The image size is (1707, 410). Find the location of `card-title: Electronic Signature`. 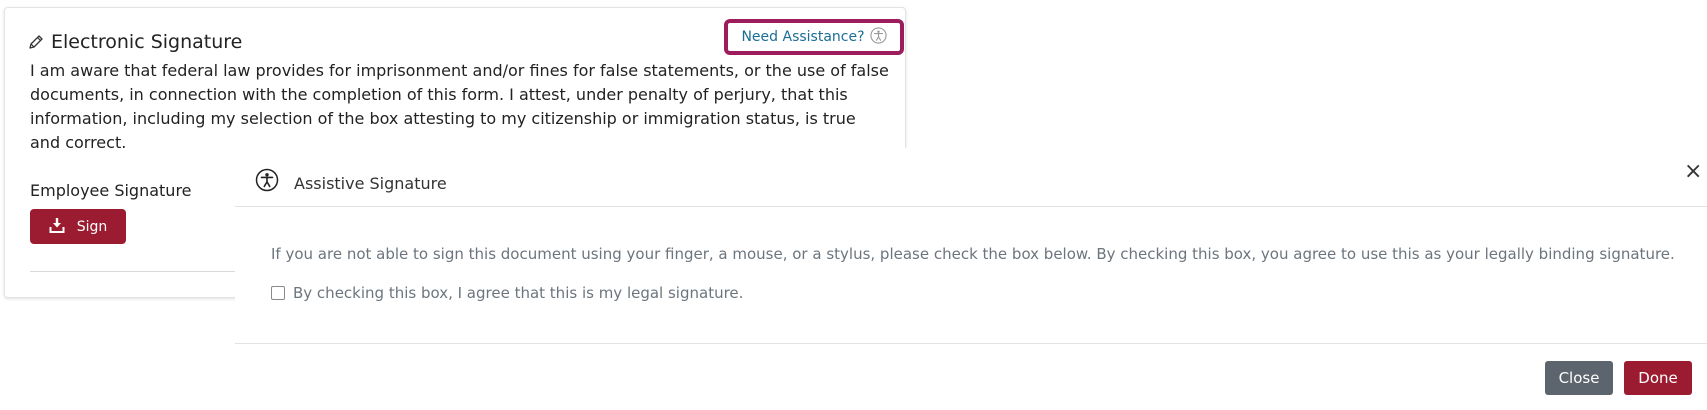

card-title: Electronic Signature is located at coordinates (134, 42).